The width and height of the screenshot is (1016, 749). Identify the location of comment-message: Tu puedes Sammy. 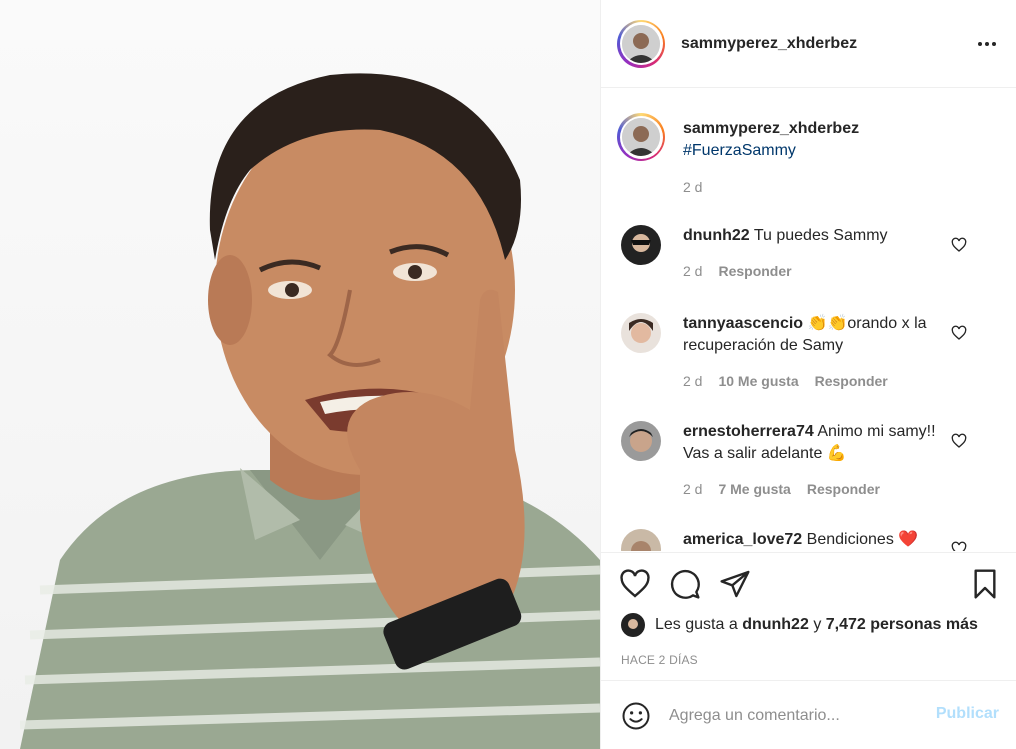
(820, 235).